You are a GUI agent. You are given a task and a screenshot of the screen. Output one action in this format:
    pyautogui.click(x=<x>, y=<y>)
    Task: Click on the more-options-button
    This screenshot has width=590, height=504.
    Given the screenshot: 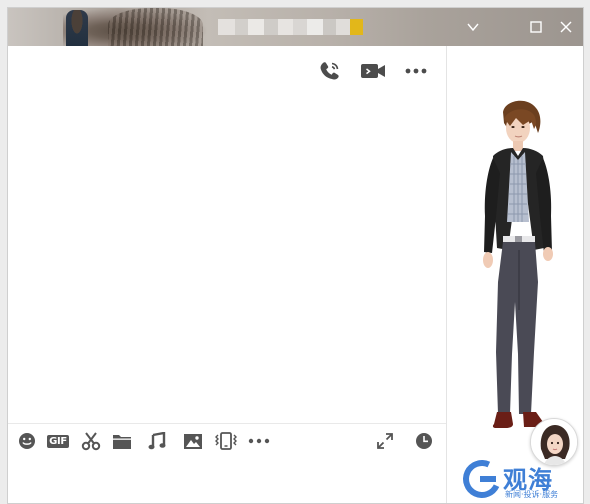 What is the action you would take?
    pyautogui.click(x=416, y=71)
    